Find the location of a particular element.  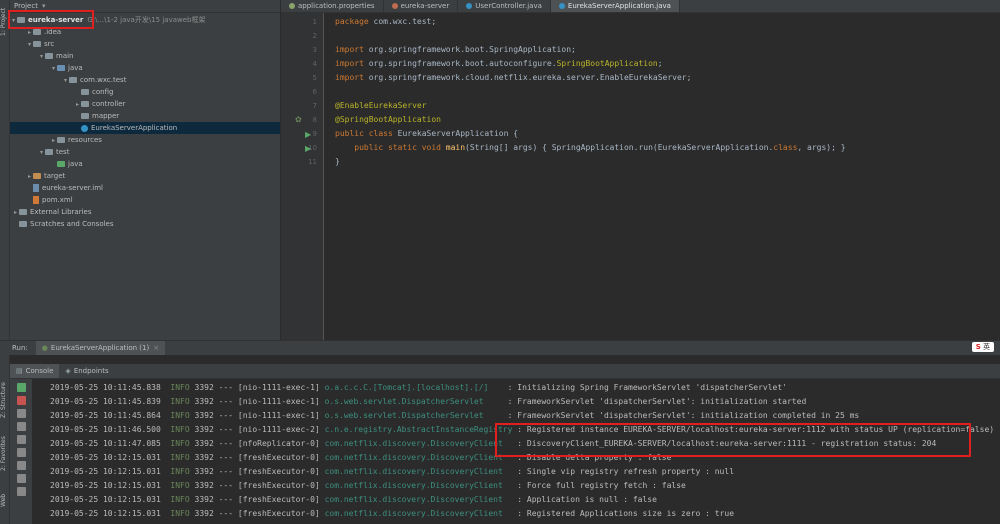

keyword: public static void is located at coordinates (390, 147).